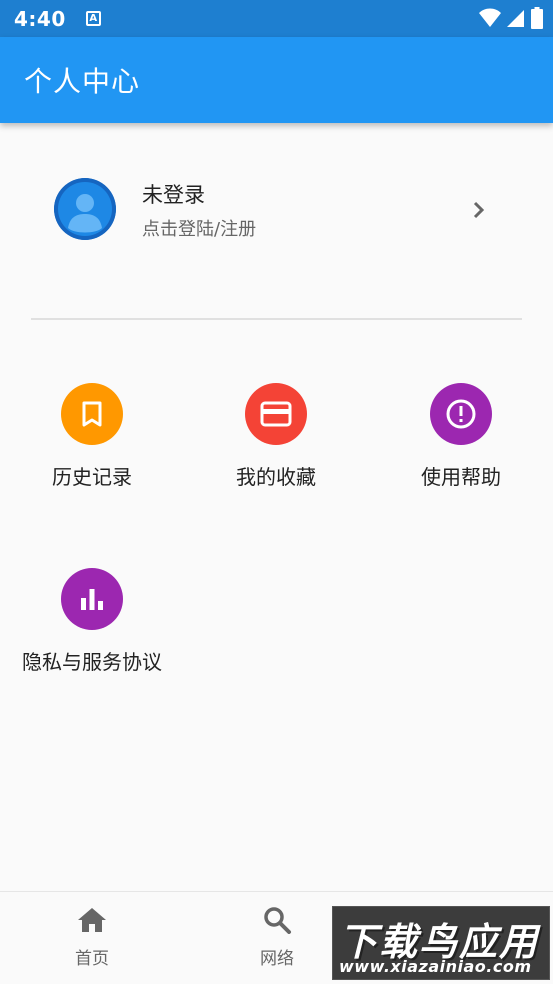  I want to click on nav-tab-home: 首页, so click(92, 937).